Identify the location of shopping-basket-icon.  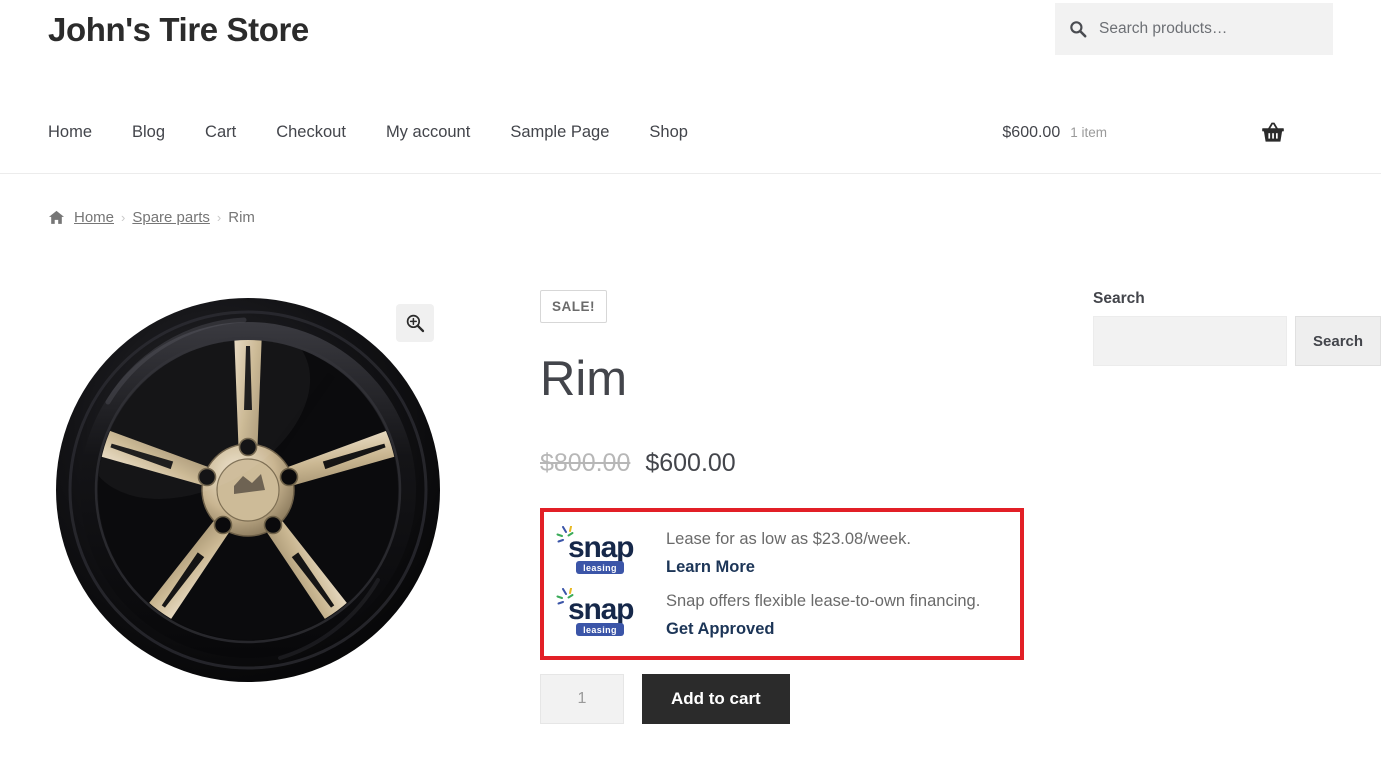
(1273, 133).